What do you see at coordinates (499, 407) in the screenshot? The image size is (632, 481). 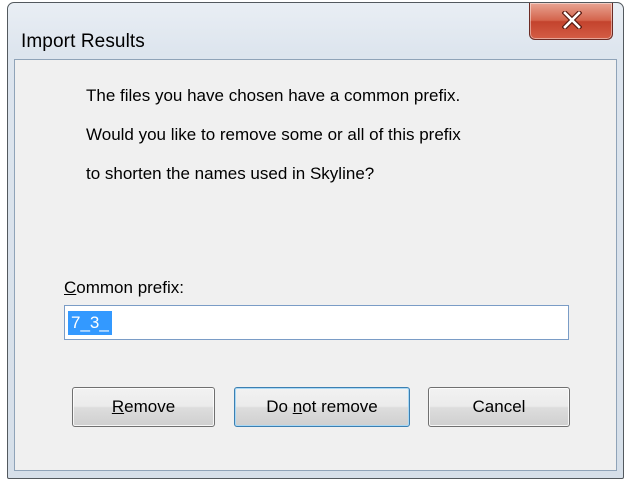 I see `cancel-button: Cancel` at bounding box center [499, 407].